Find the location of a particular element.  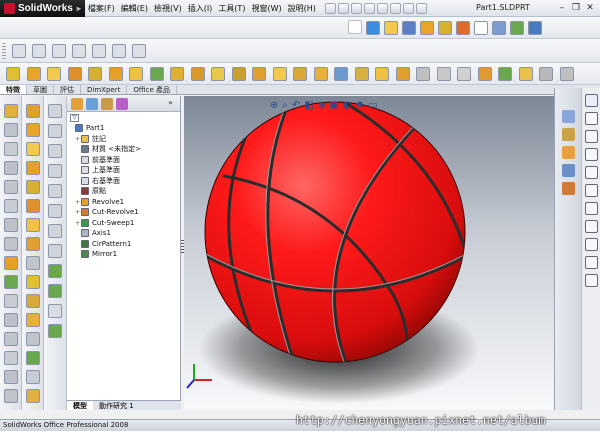

tab-sketch: 草圖 is located at coordinates (40, 89).